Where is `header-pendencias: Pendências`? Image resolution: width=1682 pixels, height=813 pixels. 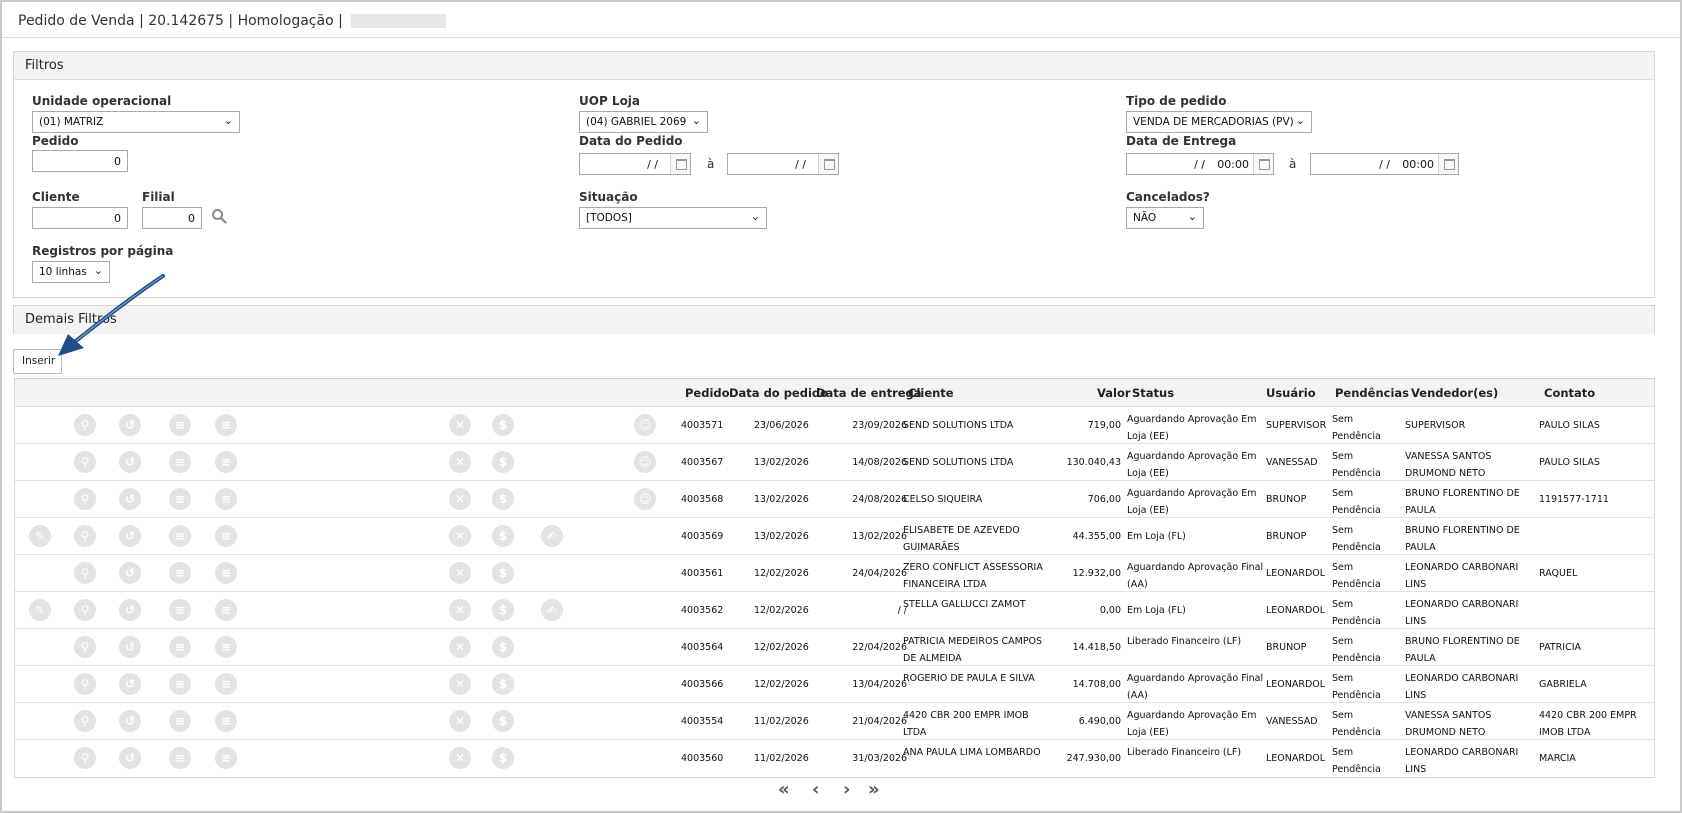
header-pendencias: Pendências is located at coordinates (1372, 393).